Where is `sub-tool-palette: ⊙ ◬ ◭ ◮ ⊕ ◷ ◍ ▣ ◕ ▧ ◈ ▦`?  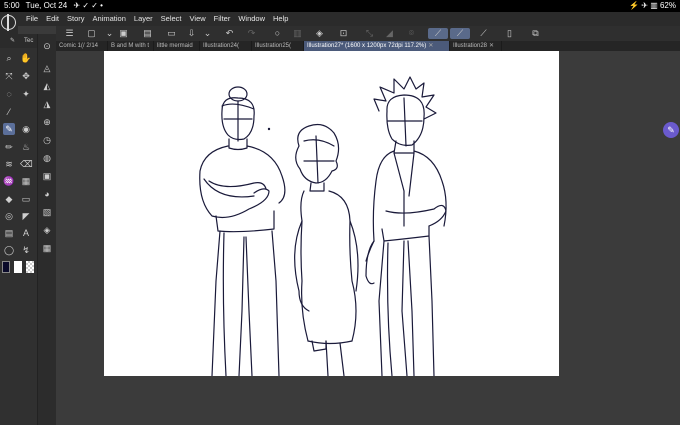
sub-tool-palette: ⊙ ◬ ◭ ◮ ⊕ ◷ ◍ ▣ ◕ ▧ ◈ ▦ is located at coordinates (46, 229).